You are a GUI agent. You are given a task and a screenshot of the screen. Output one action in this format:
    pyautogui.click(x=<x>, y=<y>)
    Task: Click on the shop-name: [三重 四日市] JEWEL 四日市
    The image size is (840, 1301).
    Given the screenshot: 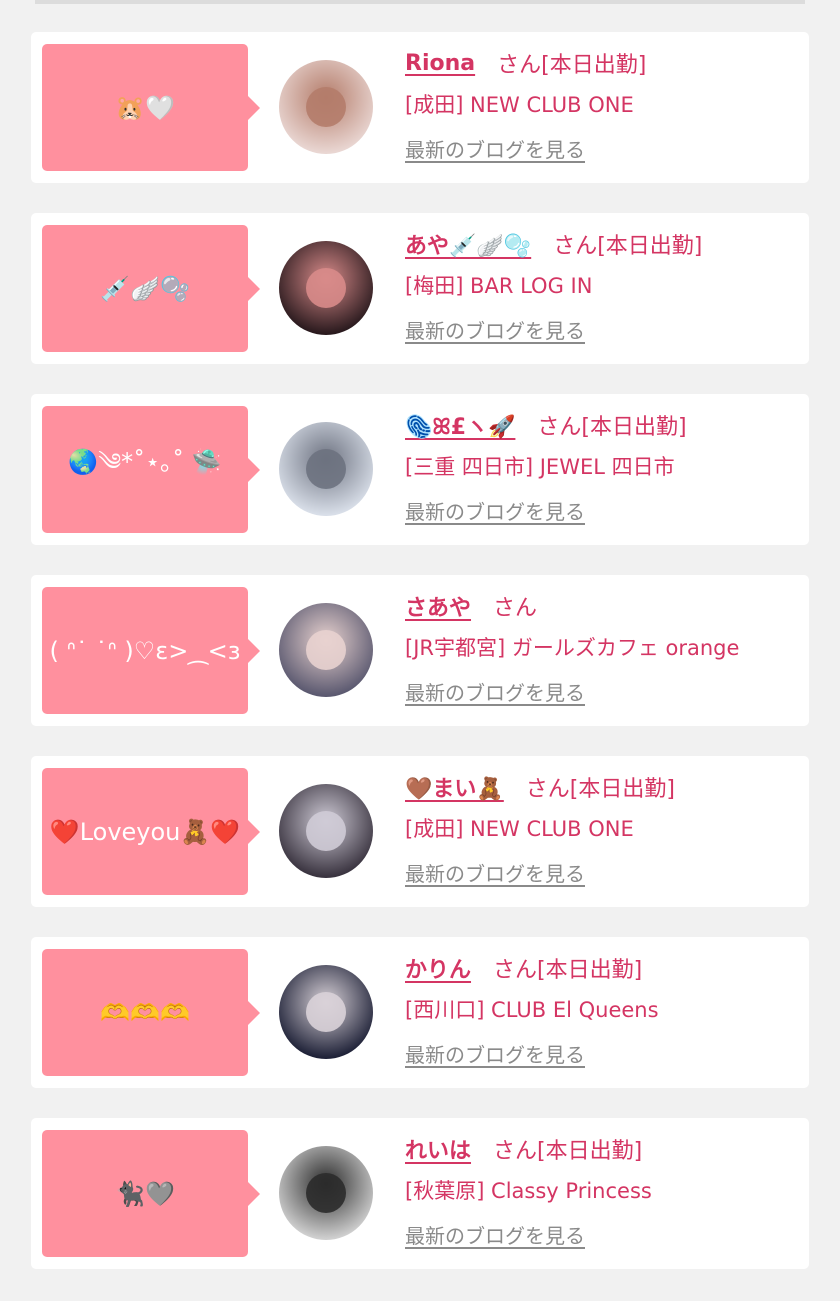 What is the action you would take?
    pyautogui.click(x=540, y=467)
    